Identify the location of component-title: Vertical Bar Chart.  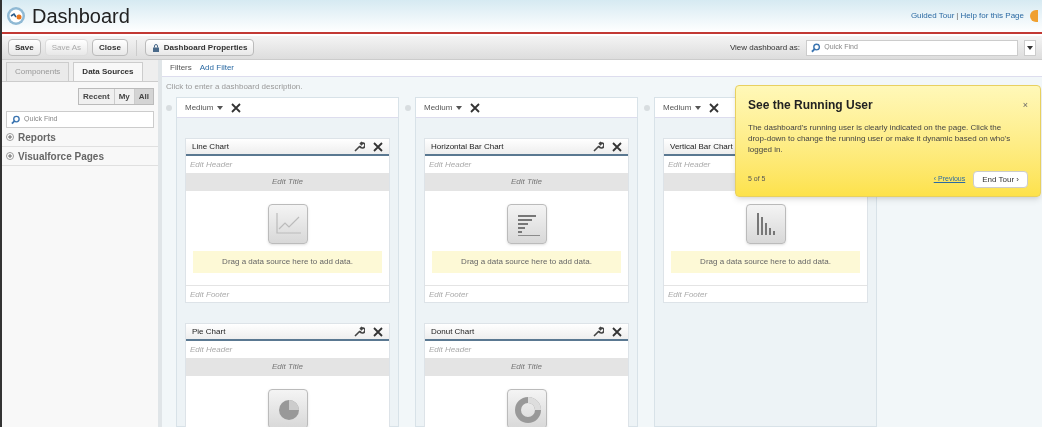
(701, 146).